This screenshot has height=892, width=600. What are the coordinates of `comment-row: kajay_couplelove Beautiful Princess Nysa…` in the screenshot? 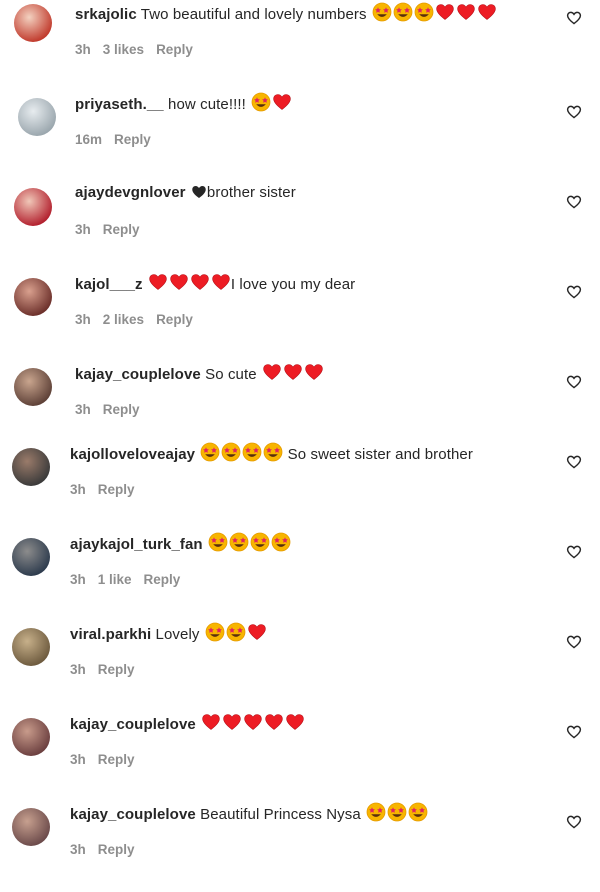 It's located at (300, 847).